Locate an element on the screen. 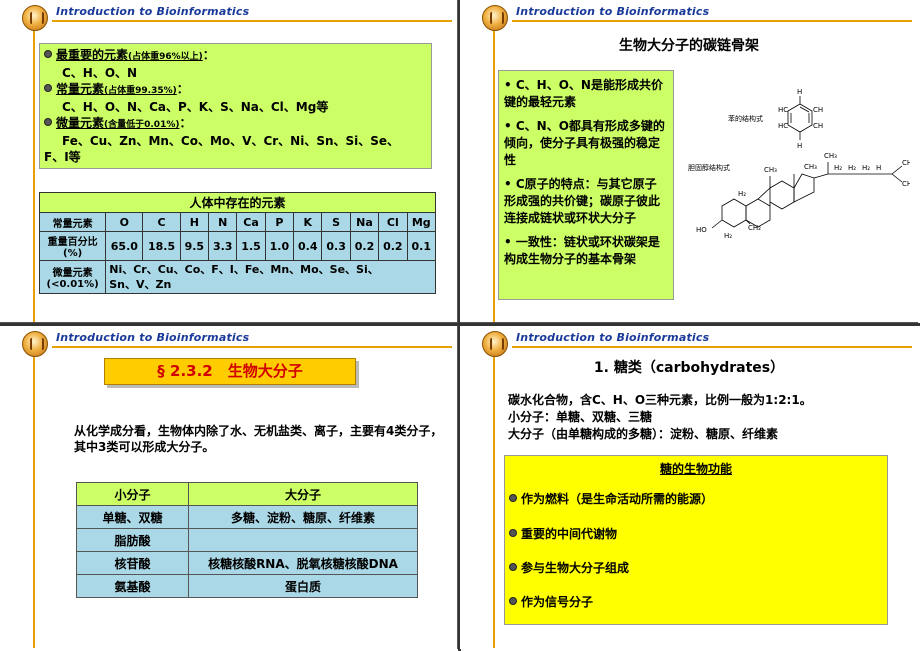 The width and height of the screenshot is (920, 651). table-row: 常量元素 O C H N Ca P K S Na Cl Mg is located at coordinates (237, 222).